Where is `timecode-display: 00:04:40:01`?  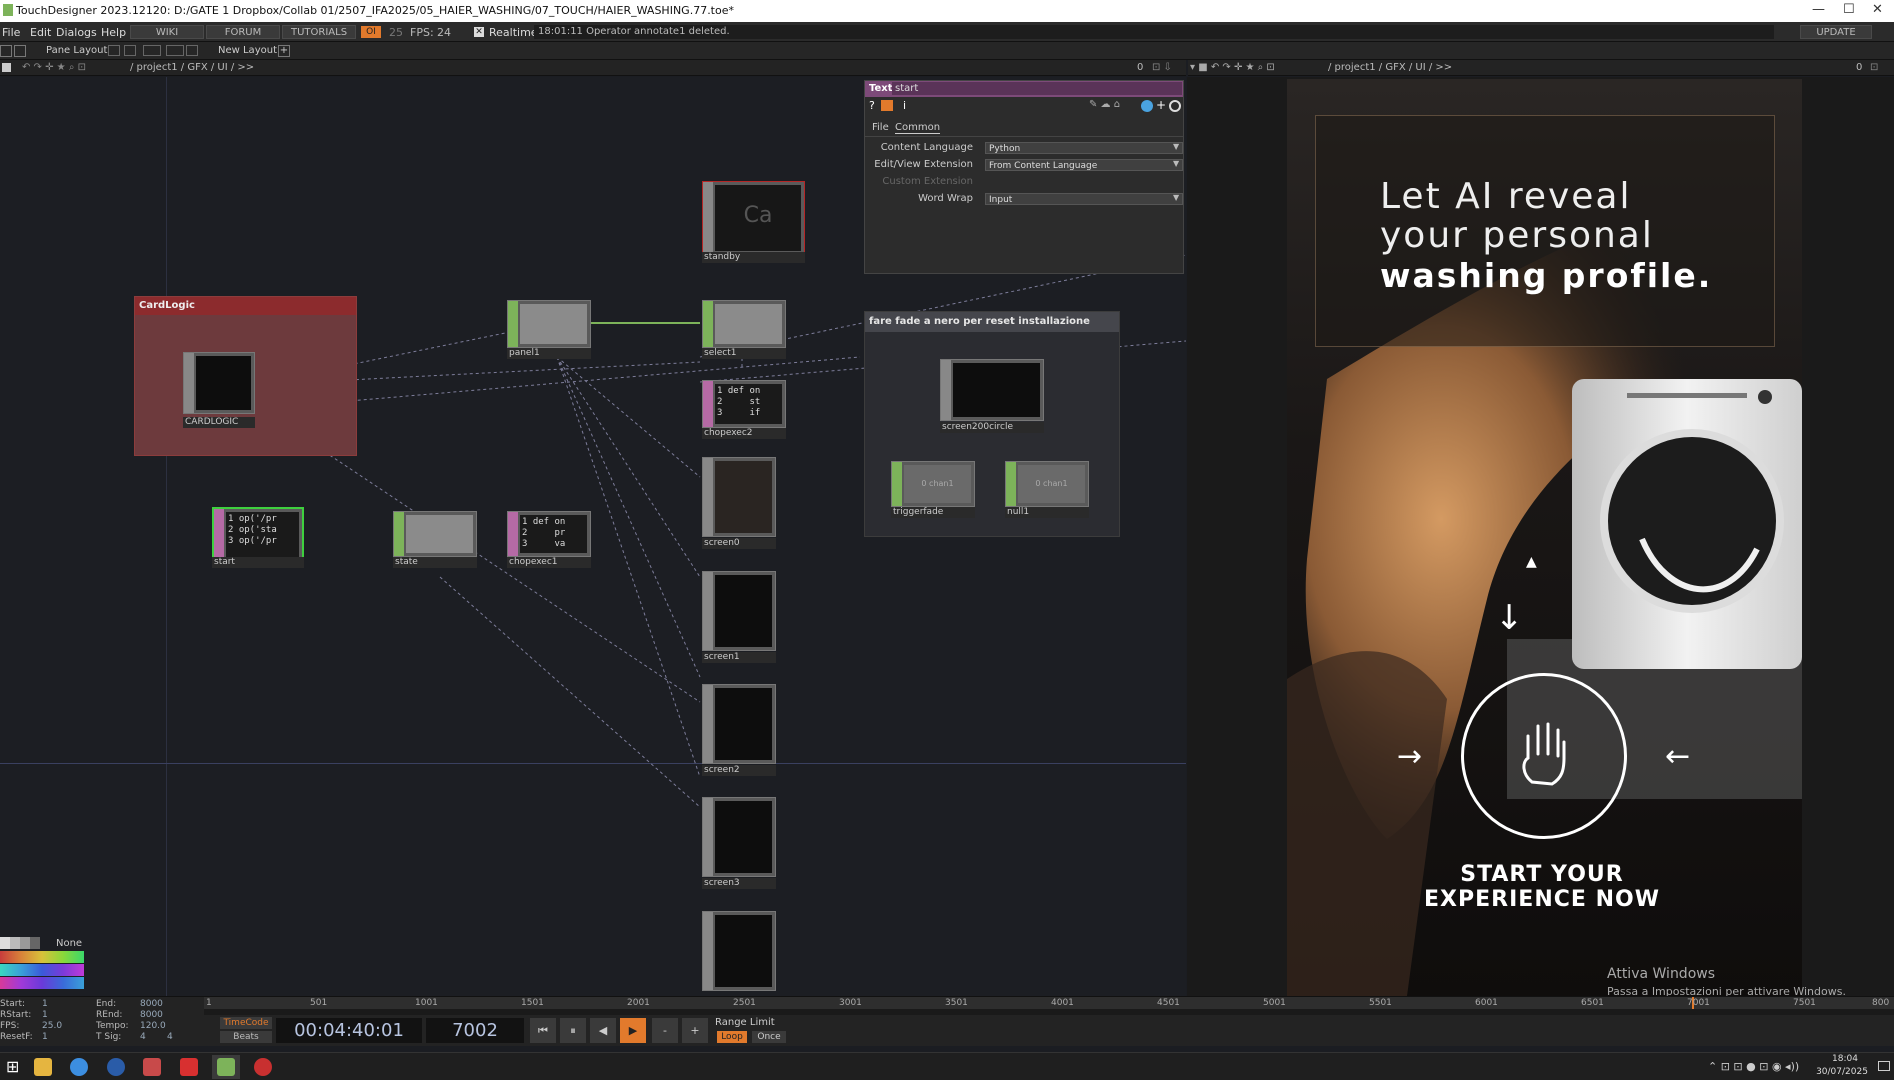
timecode-display: 00:04:40:01 is located at coordinates (349, 1030).